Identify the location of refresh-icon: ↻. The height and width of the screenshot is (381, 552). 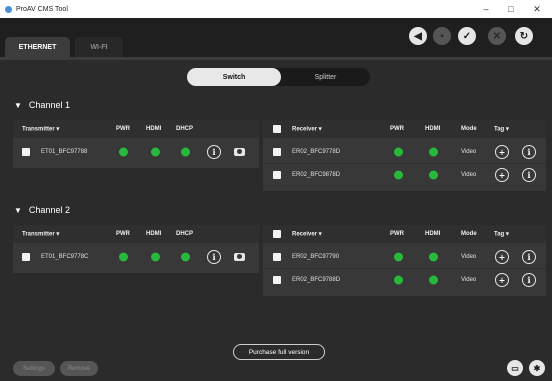
(524, 36).